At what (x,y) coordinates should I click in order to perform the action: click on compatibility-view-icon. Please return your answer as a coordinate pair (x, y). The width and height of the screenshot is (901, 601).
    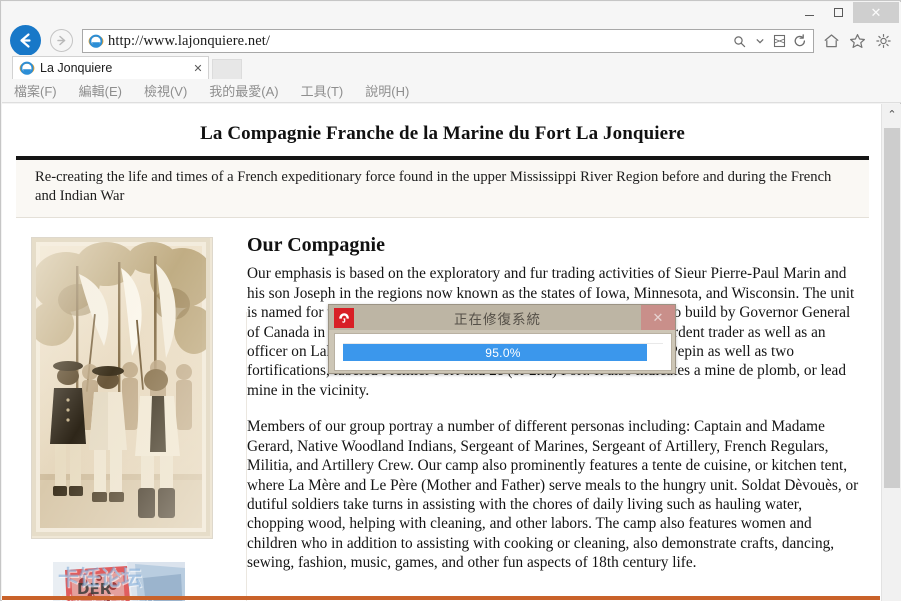
    Looking at the image, I should click on (779, 41).